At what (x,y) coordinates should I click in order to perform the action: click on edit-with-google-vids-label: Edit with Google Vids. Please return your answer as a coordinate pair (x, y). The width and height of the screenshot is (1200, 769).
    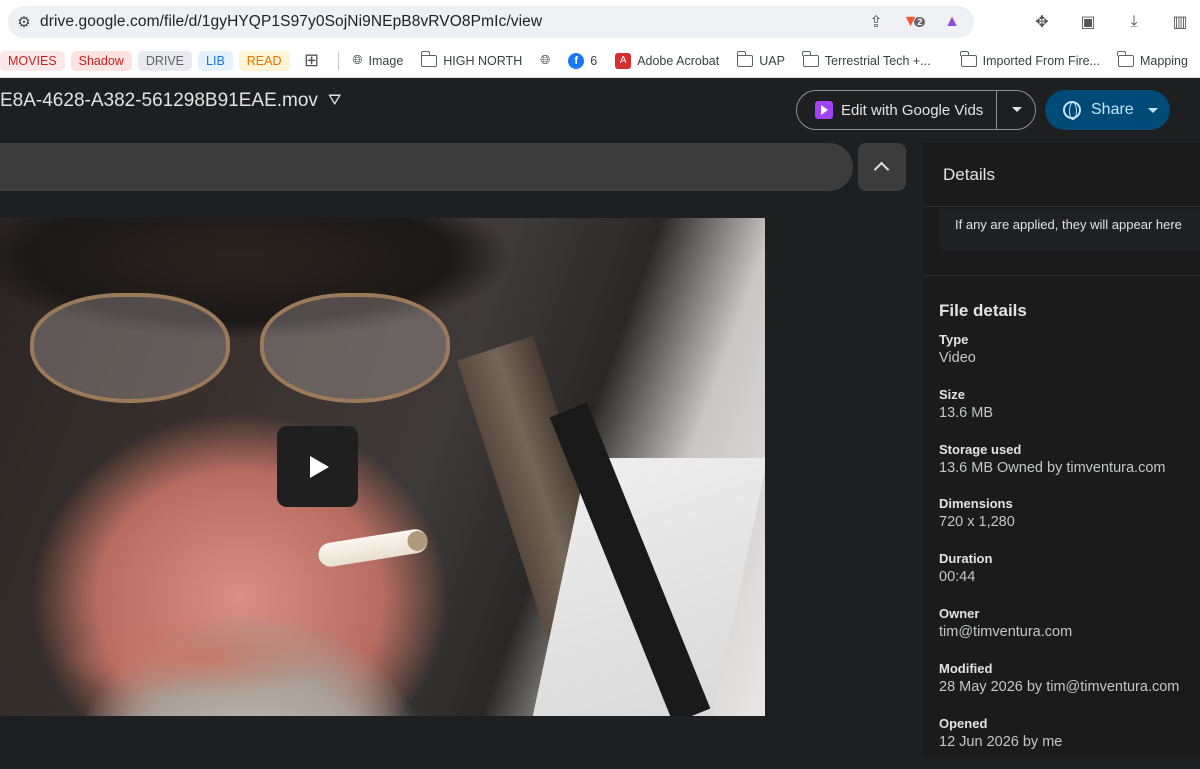
    Looking at the image, I should click on (912, 110).